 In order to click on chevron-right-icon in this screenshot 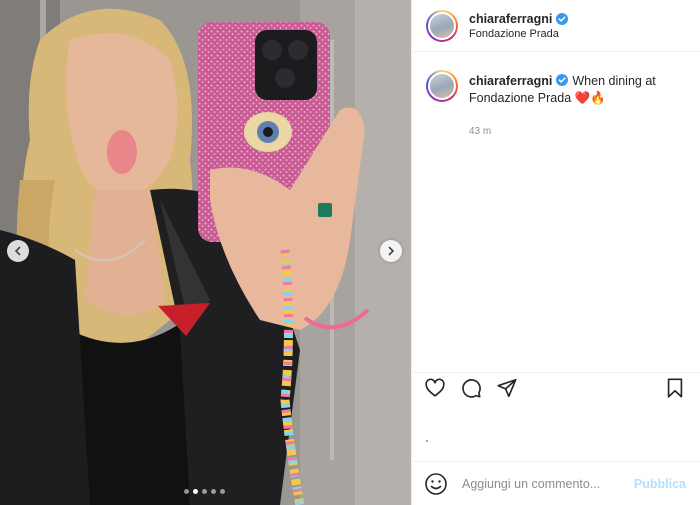, I will do `click(391, 251)`.